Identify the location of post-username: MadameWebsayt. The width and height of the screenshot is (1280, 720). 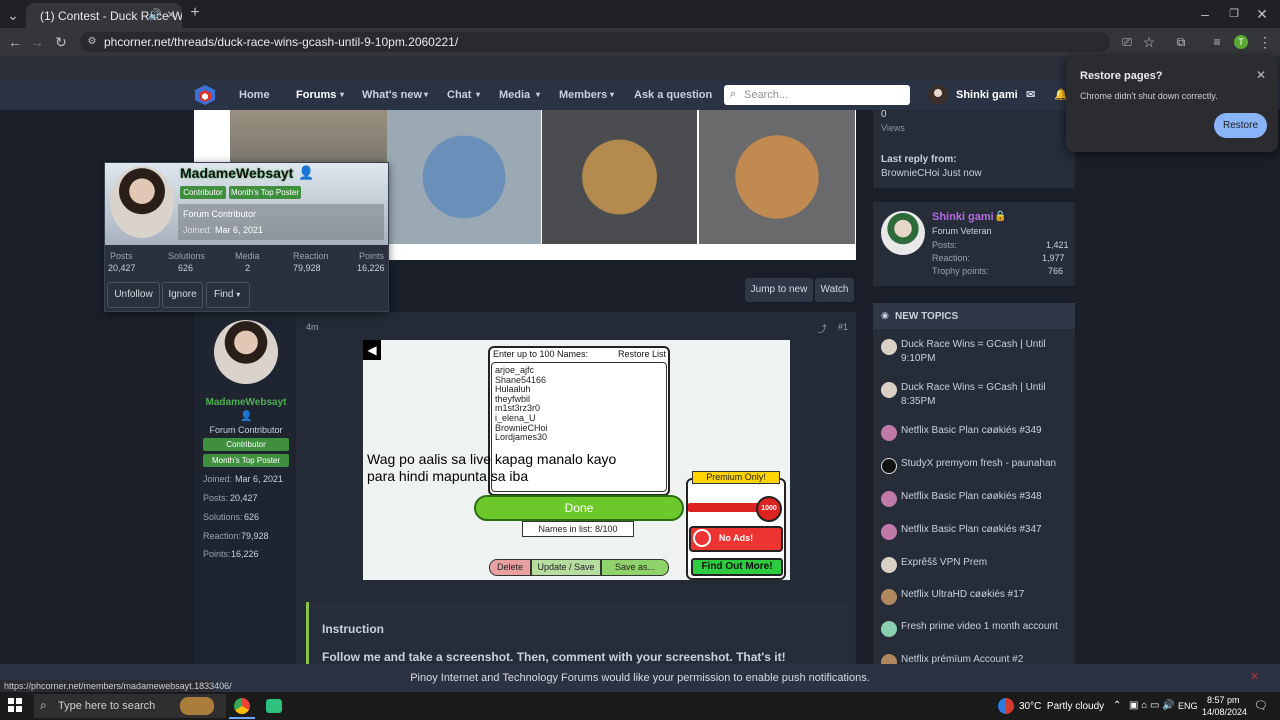
(246, 402).